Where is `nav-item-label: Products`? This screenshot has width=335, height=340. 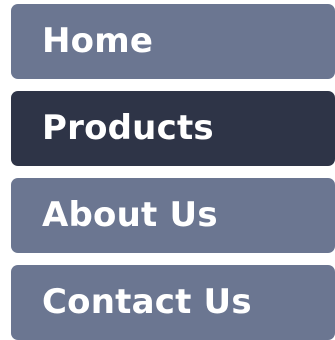
nav-item-label: Products is located at coordinates (128, 127).